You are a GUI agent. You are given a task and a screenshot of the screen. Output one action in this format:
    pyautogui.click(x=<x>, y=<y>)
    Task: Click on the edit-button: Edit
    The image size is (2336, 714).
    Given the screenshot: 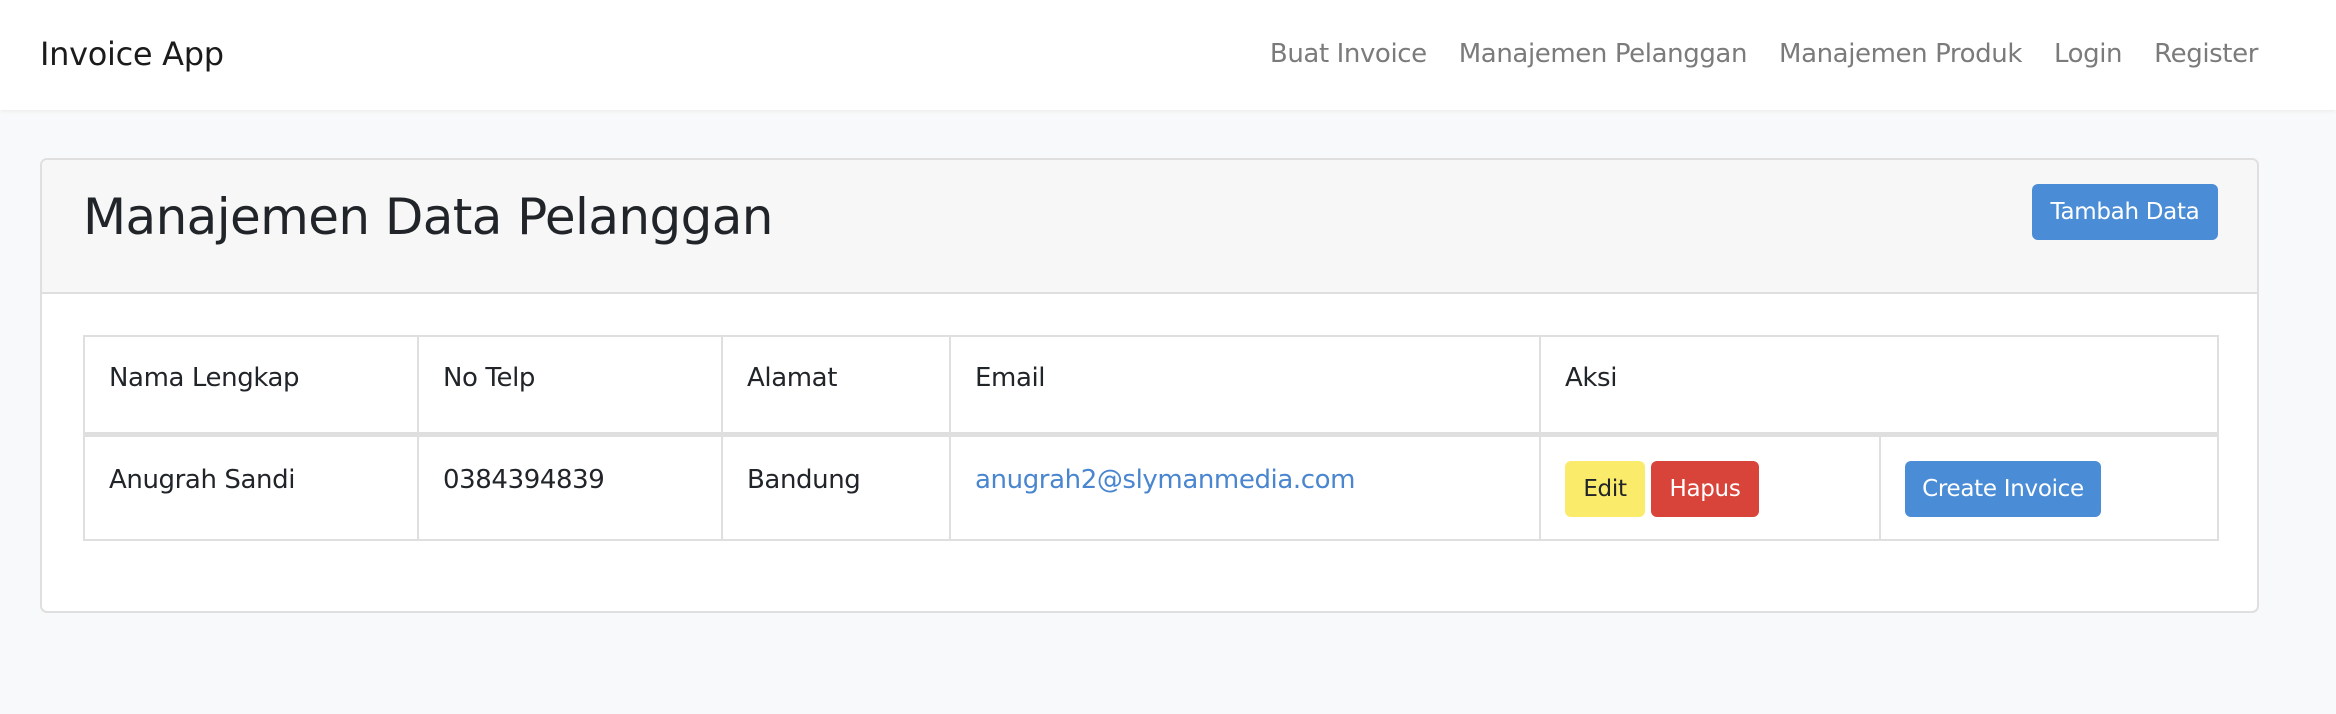 What is the action you would take?
    pyautogui.click(x=1605, y=488)
    